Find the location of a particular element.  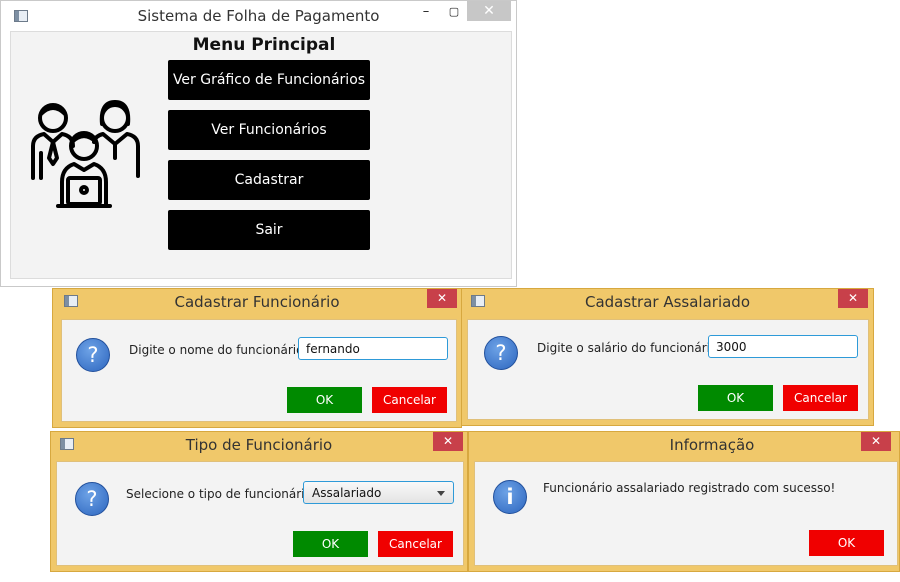

dialog-title: Informação is located at coordinates (712, 445).